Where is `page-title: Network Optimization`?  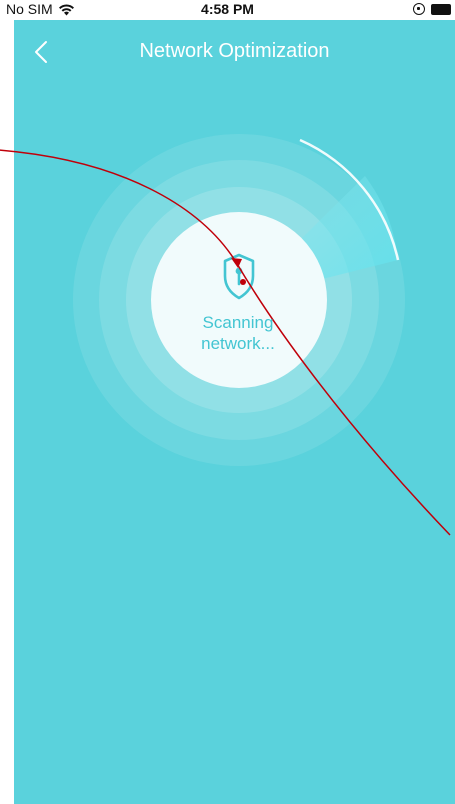
page-title: Network Optimization is located at coordinates (234, 51).